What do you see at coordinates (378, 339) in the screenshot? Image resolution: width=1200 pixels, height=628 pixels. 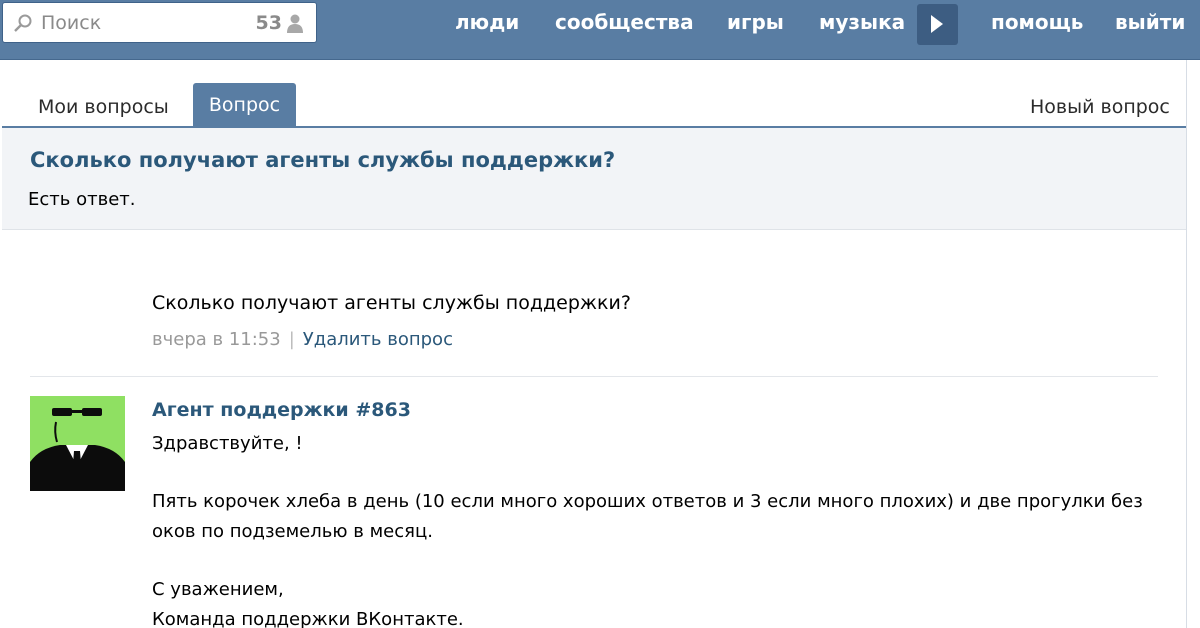 I see `delete-question-link: Удалить вопрос` at bounding box center [378, 339].